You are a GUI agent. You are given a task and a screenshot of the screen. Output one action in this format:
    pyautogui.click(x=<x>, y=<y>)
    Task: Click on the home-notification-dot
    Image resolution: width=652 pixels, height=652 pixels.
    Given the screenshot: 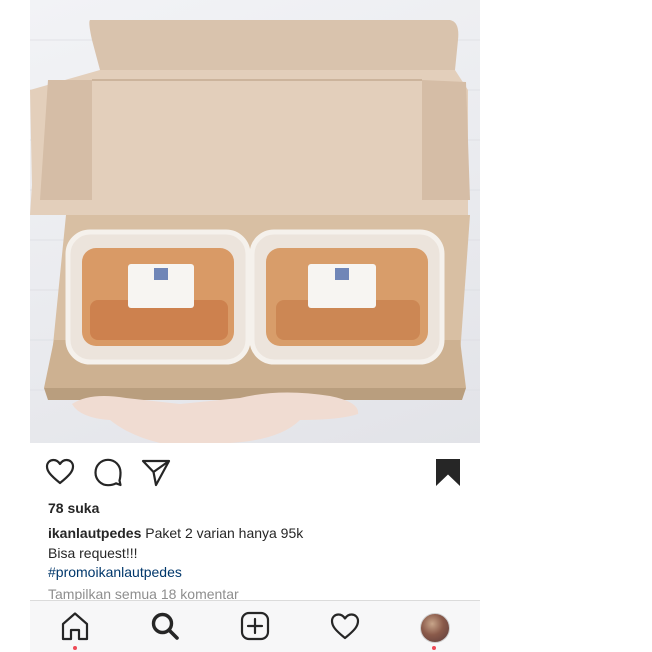 What is the action you would take?
    pyautogui.click(x=75, y=648)
    